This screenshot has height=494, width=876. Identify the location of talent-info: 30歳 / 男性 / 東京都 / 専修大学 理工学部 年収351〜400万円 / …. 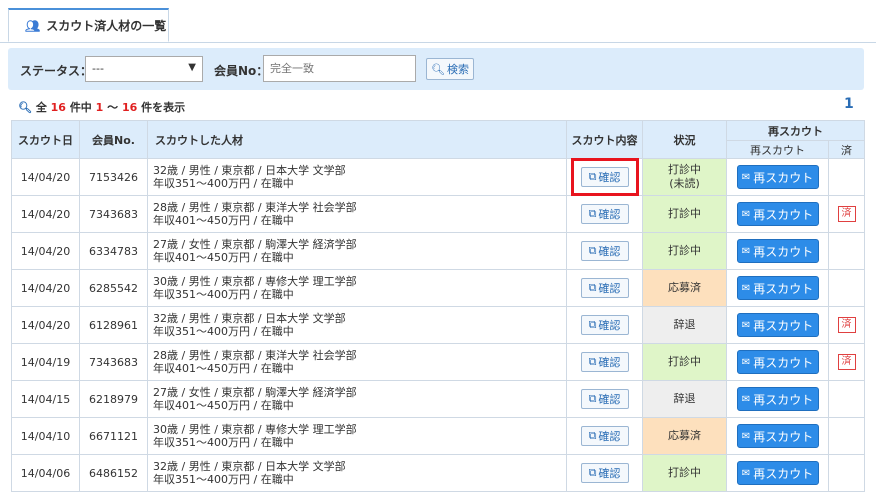
(357, 436).